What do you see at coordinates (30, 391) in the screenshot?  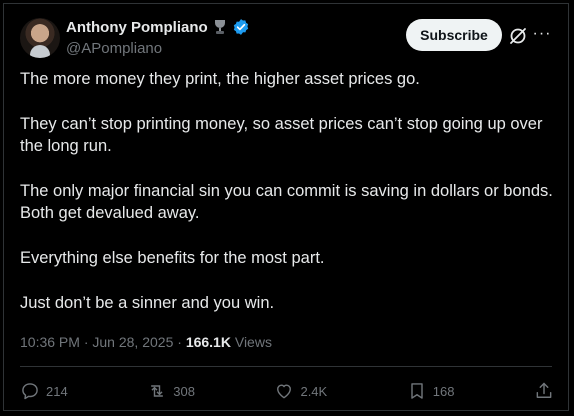 I see `reply-icon` at bounding box center [30, 391].